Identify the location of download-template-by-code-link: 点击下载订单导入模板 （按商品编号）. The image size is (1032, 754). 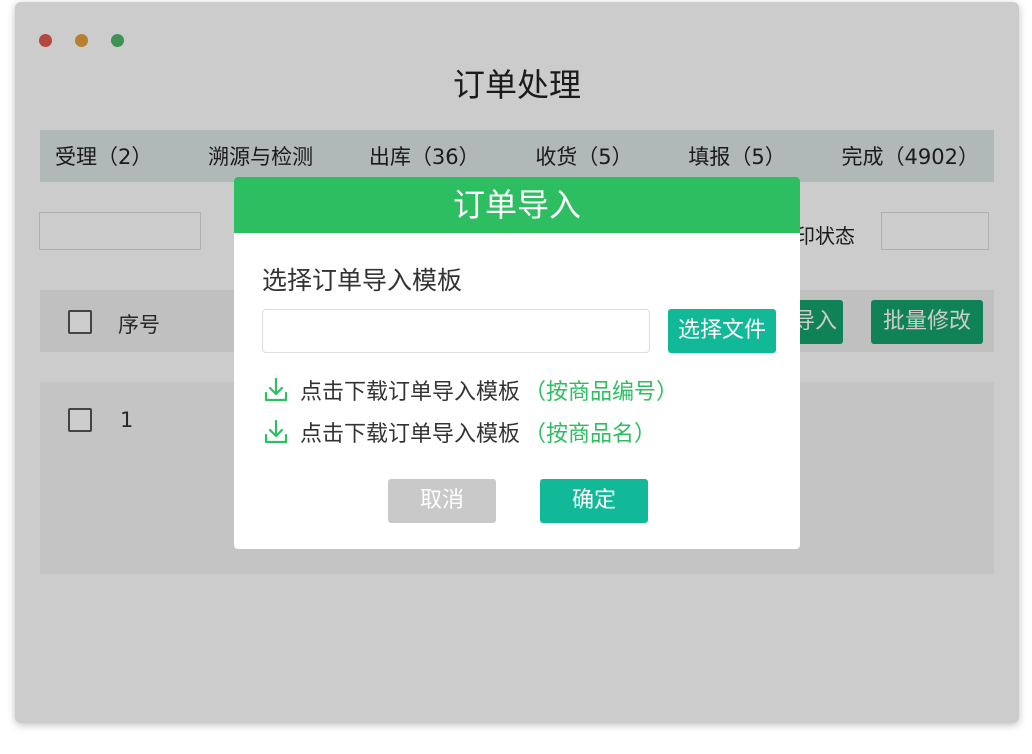
(470, 390).